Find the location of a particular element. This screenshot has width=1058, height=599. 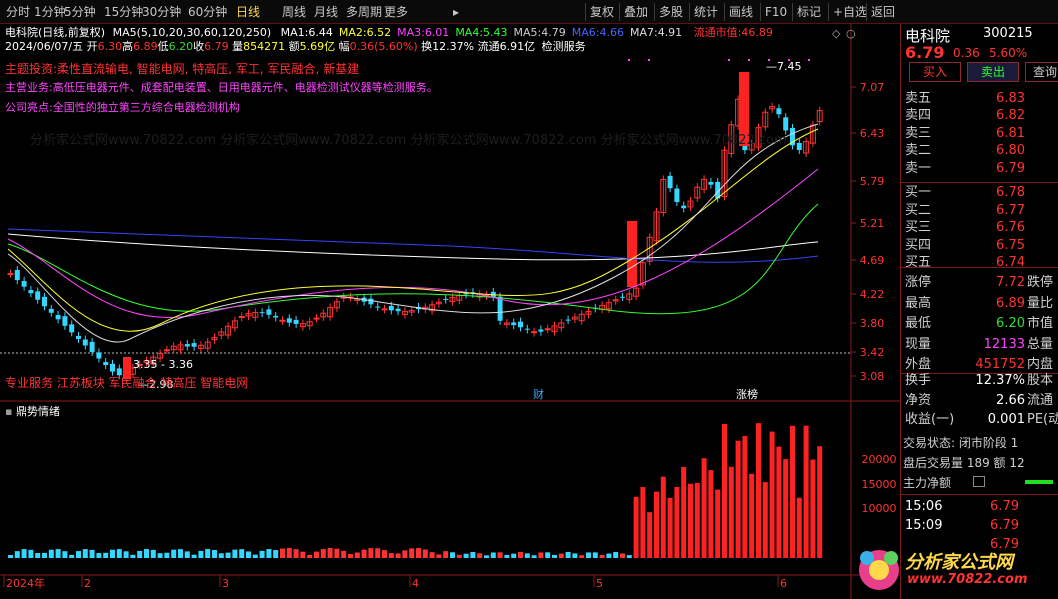

stat-right-label: 量比 is located at coordinates (1040, 303).